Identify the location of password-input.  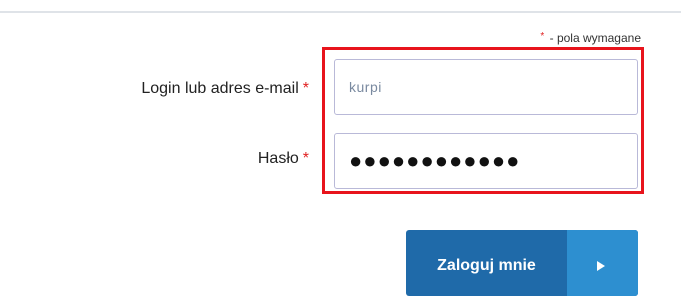
(486, 161).